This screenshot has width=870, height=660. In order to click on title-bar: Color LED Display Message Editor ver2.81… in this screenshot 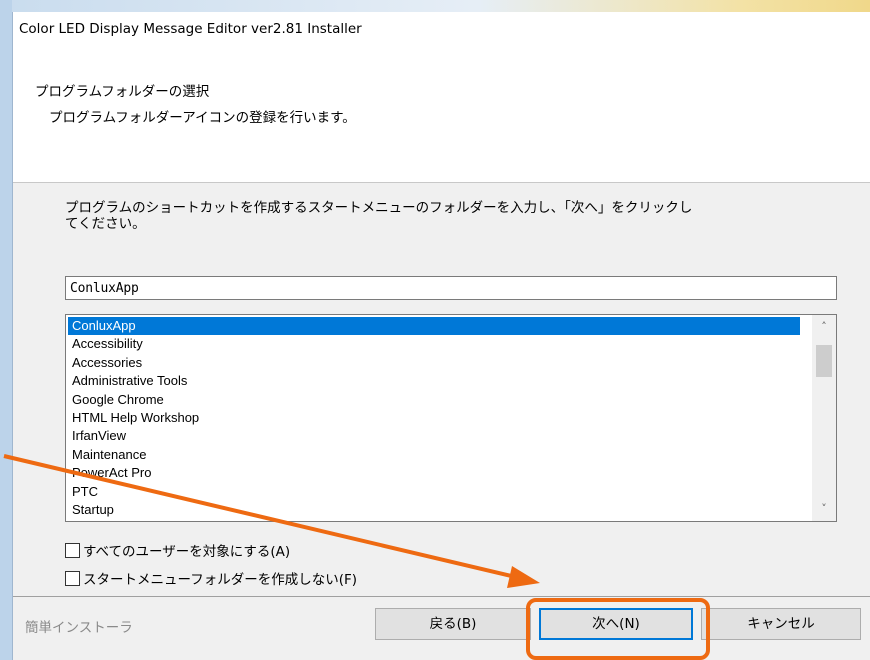, I will do `click(441, 31)`.